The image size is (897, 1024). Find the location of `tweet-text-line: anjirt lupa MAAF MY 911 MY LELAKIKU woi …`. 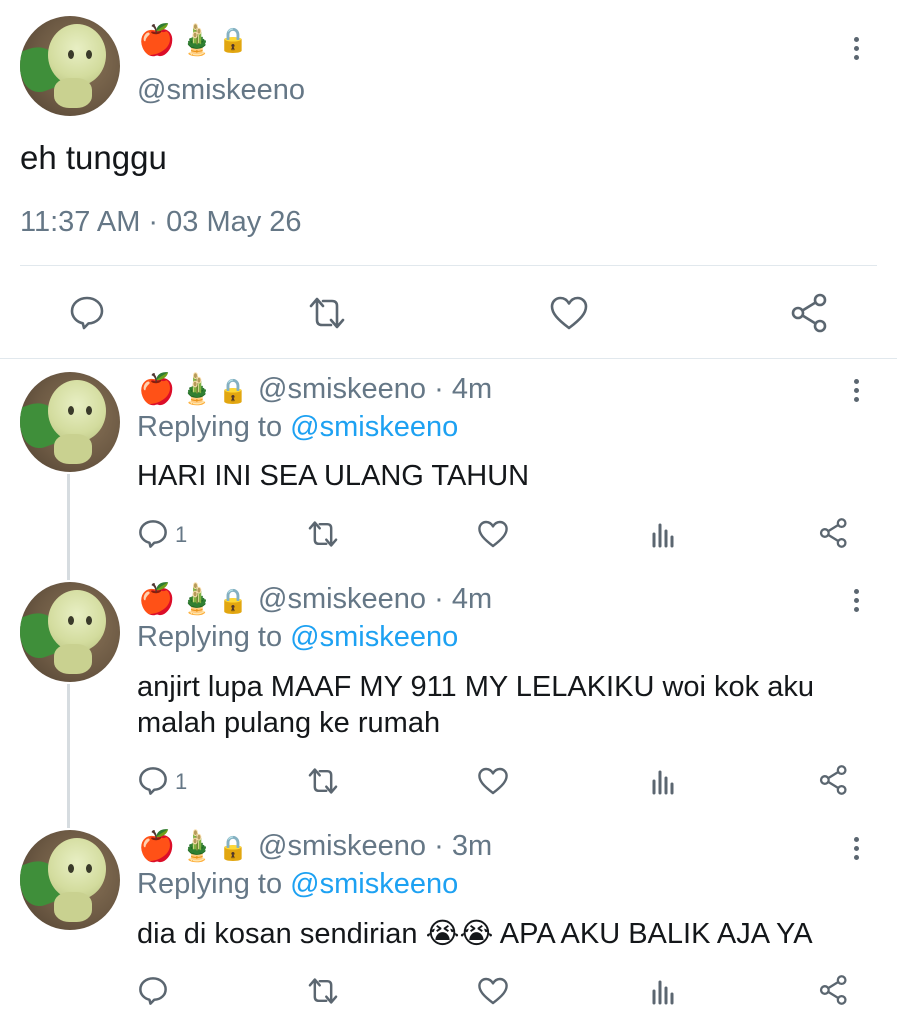

tweet-text-line: anjirt lupa MAAF MY 911 MY LELAKIKU woi … is located at coordinates (475, 687).